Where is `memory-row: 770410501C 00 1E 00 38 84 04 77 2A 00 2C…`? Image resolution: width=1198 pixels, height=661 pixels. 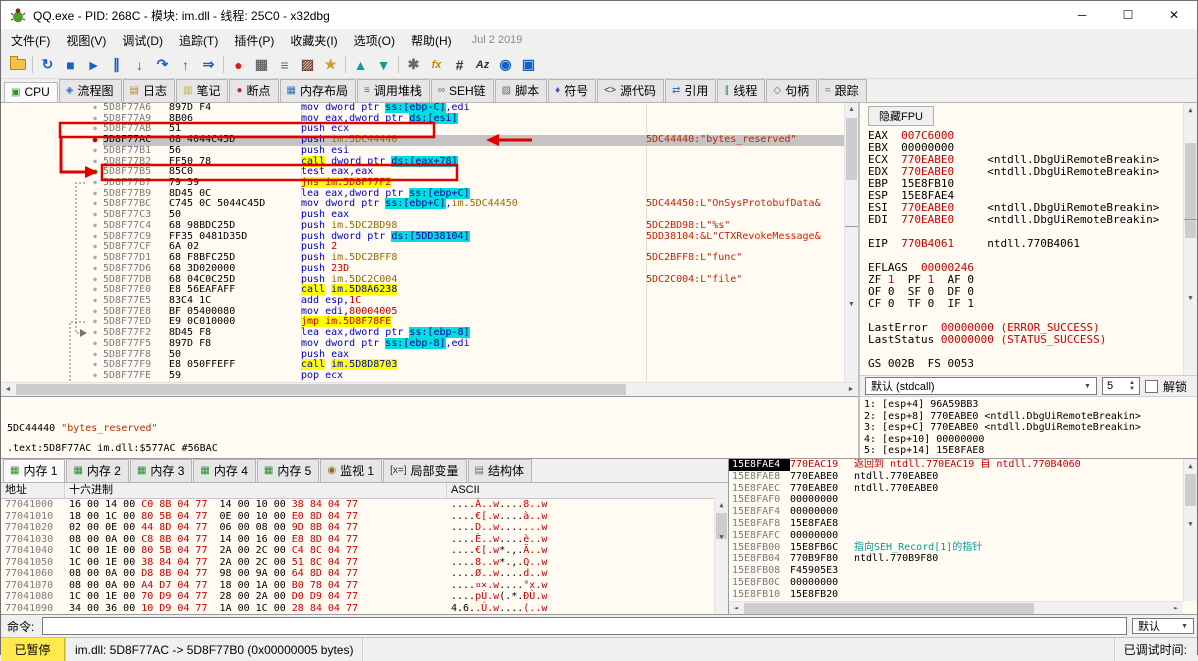 memory-row: 770410501C 00 1E 00 38 84 04 77 2A 00 2C… is located at coordinates (364, 563).